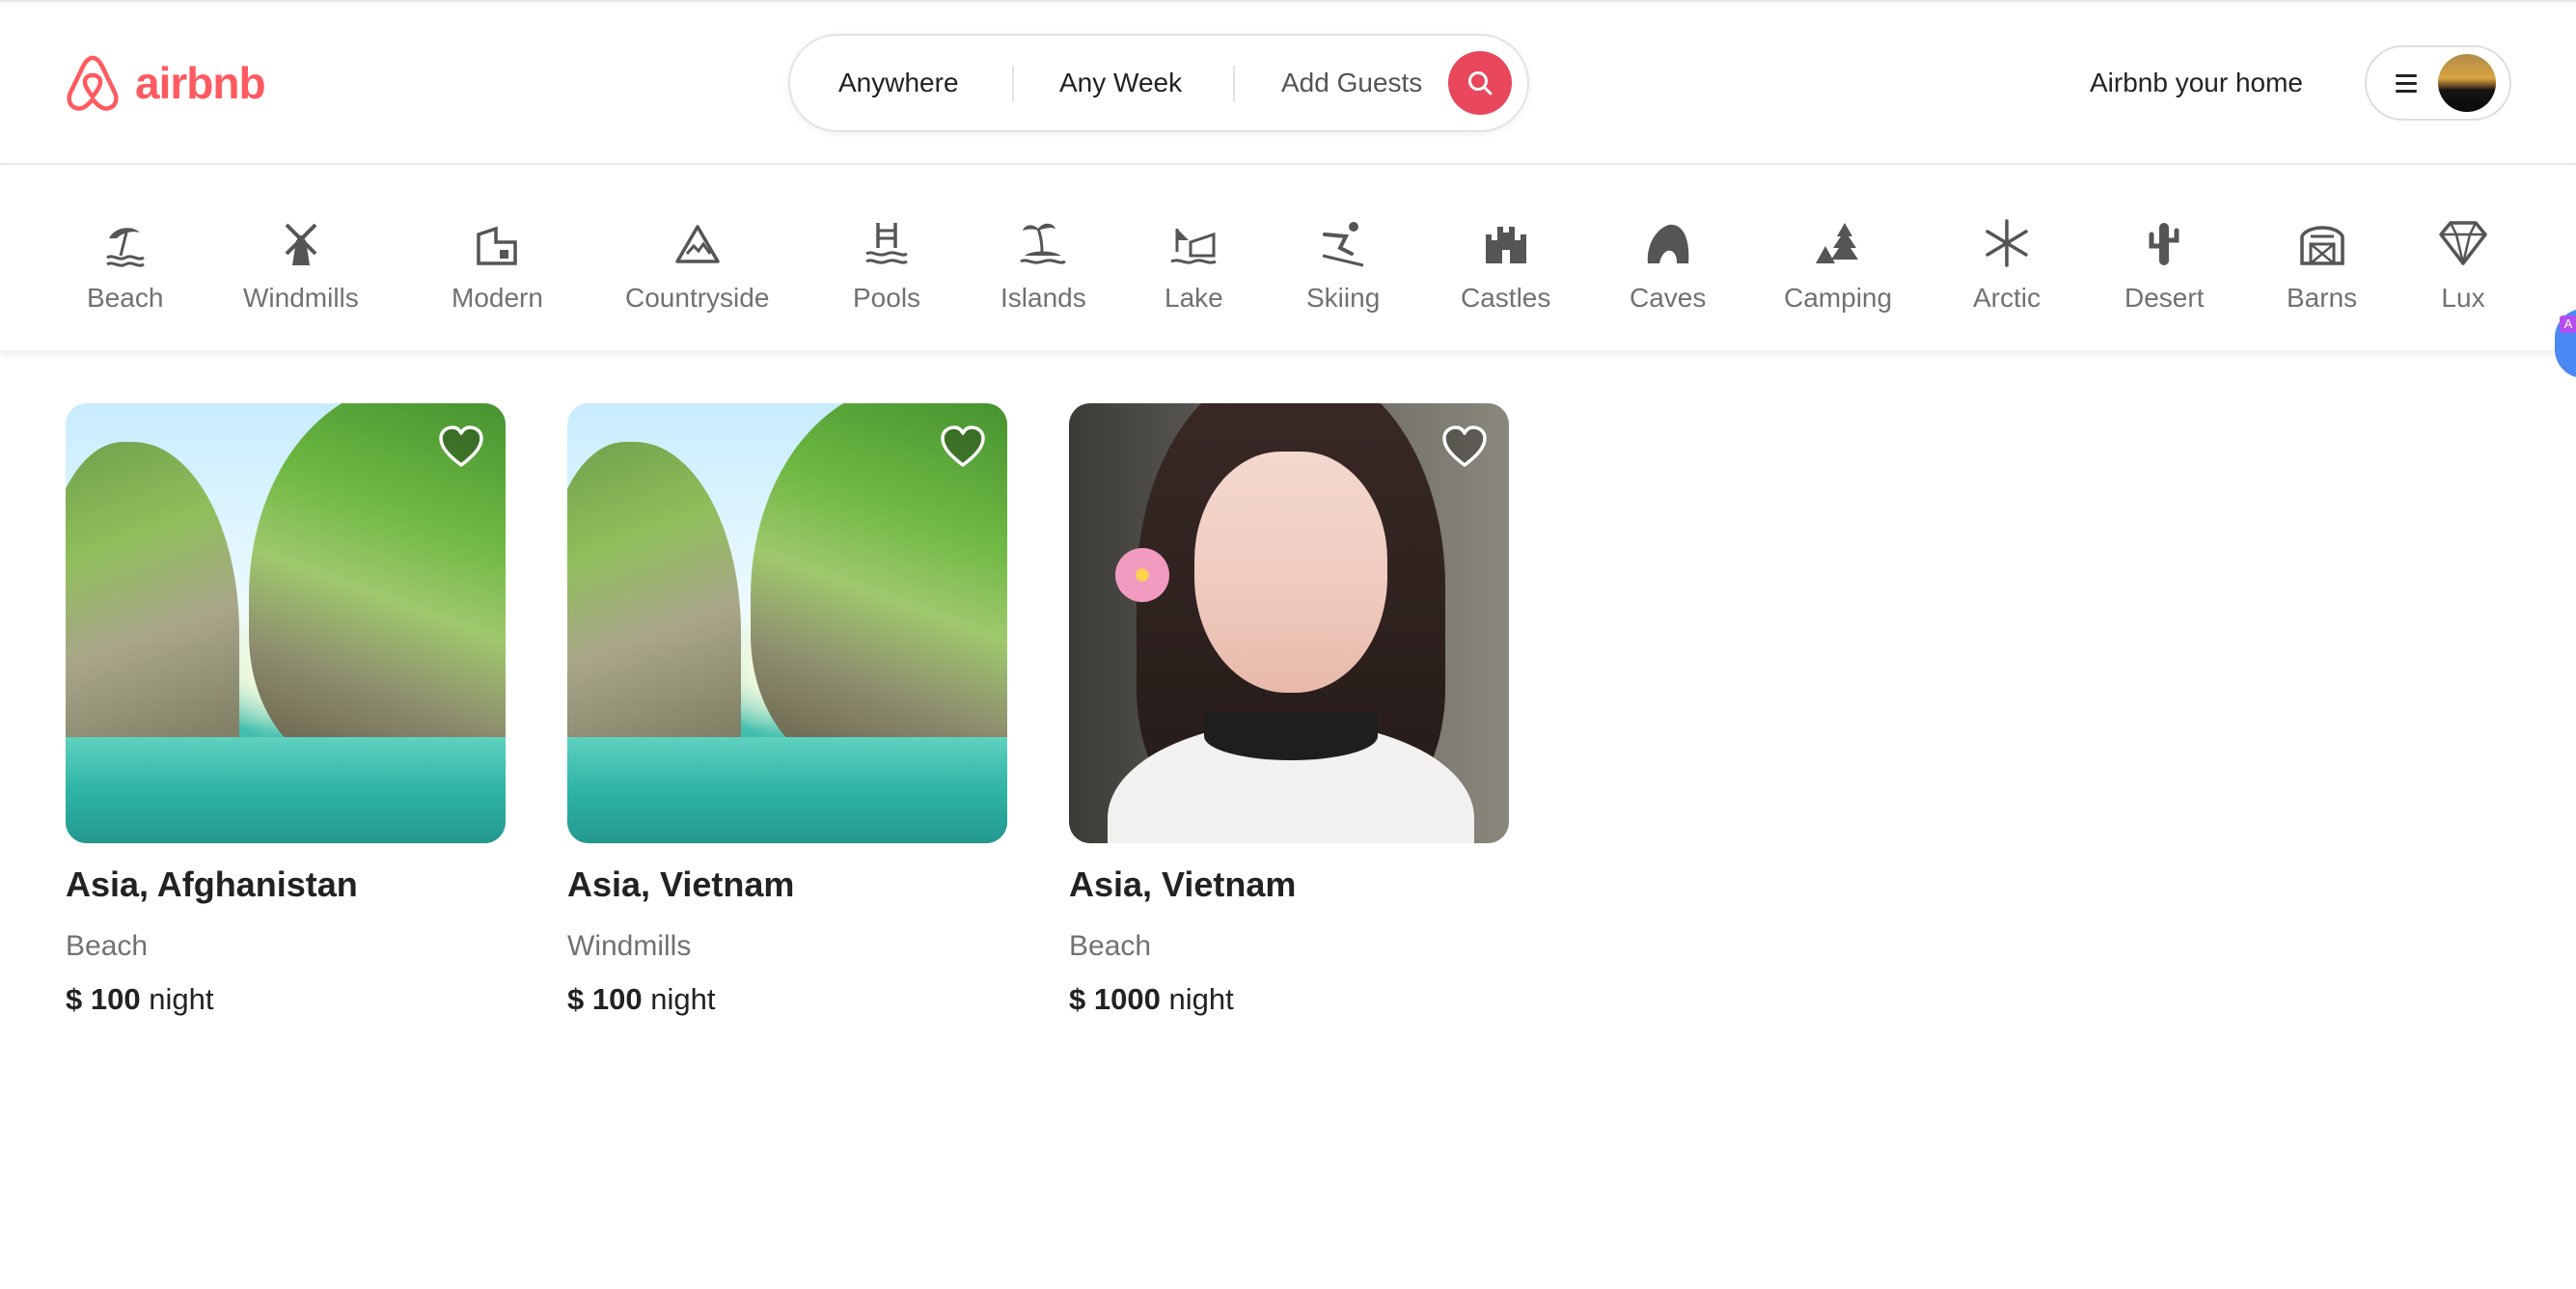  Describe the element at coordinates (697, 244) in the screenshot. I see `mountain-icon` at that location.